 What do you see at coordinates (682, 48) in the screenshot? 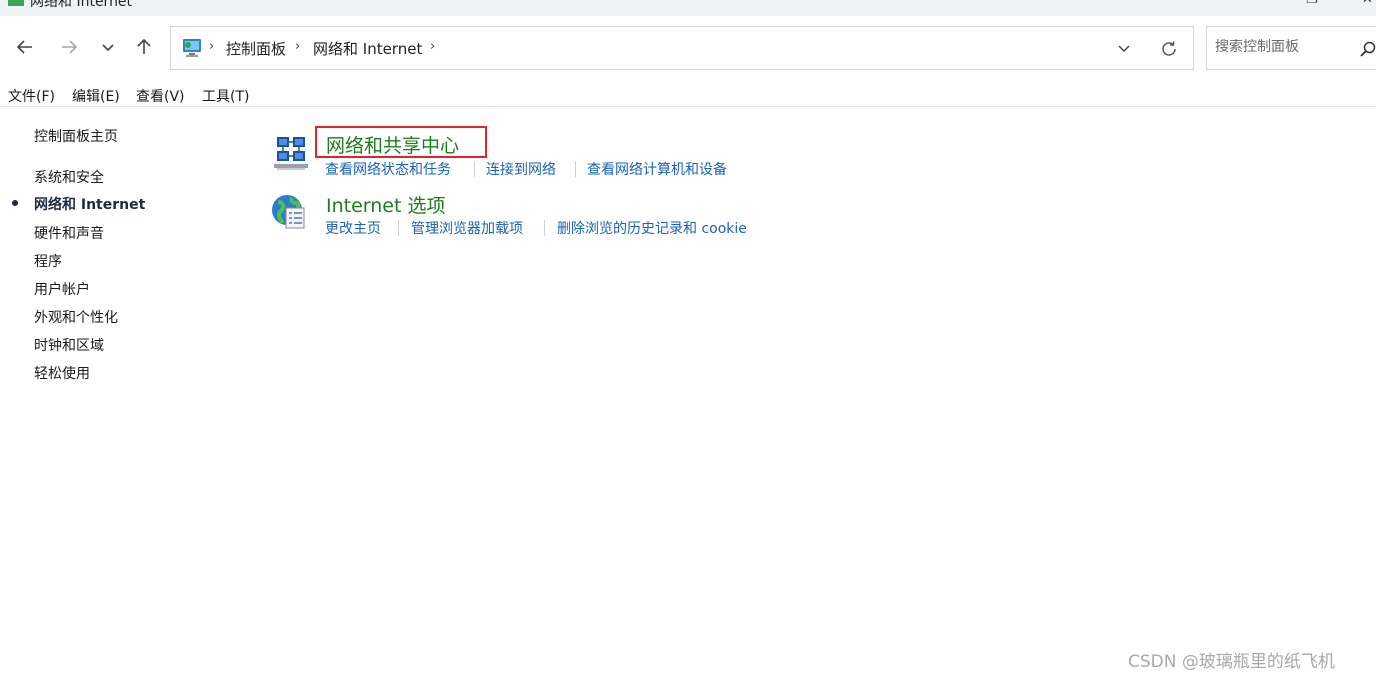
I see `address-bar: › 控制面板 › 网络和 Internet ›` at bounding box center [682, 48].